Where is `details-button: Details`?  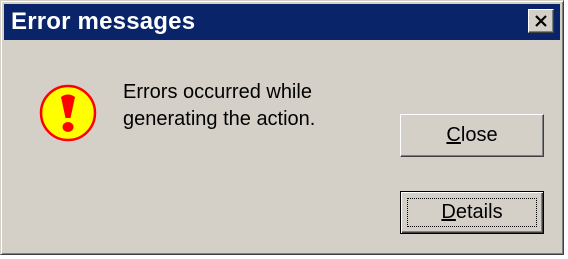 details-button: Details is located at coordinates (472, 212).